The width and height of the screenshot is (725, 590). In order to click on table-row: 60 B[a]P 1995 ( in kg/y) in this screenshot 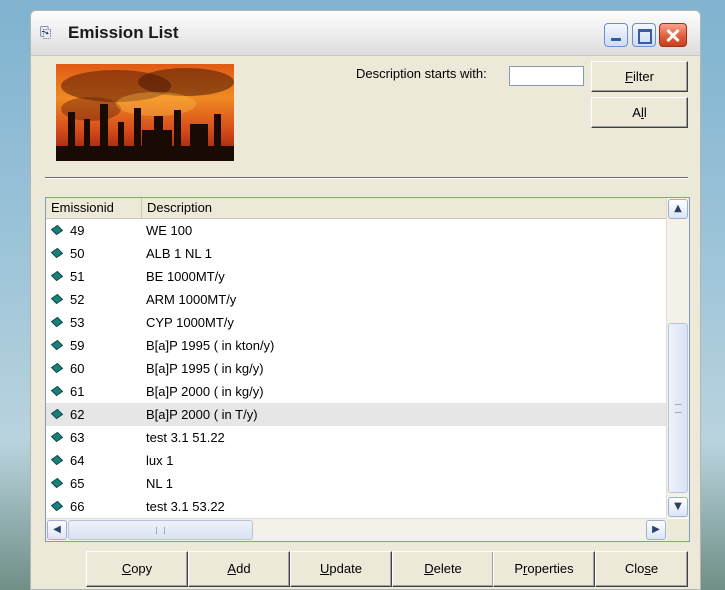, I will do `click(356, 368)`.